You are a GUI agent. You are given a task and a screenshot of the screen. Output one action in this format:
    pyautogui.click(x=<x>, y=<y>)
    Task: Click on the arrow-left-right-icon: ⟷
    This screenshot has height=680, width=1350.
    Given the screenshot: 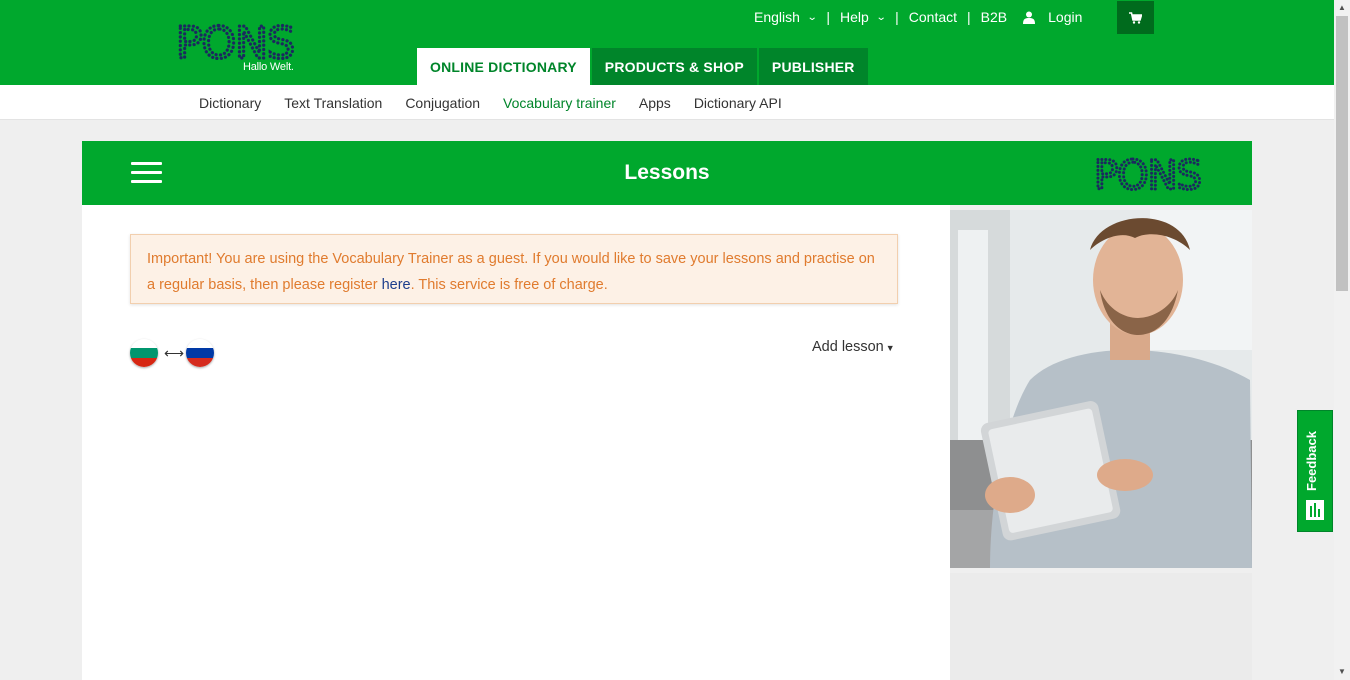 What is the action you would take?
    pyautogui.click(x=174, y=352)
    